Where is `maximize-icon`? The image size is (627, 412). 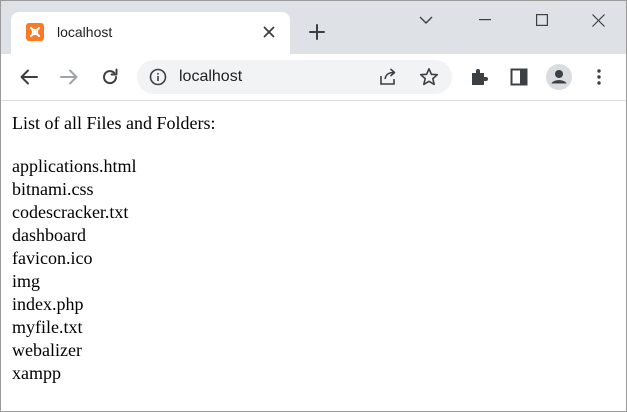 maximize-icon is located at coordinates (542, 20).